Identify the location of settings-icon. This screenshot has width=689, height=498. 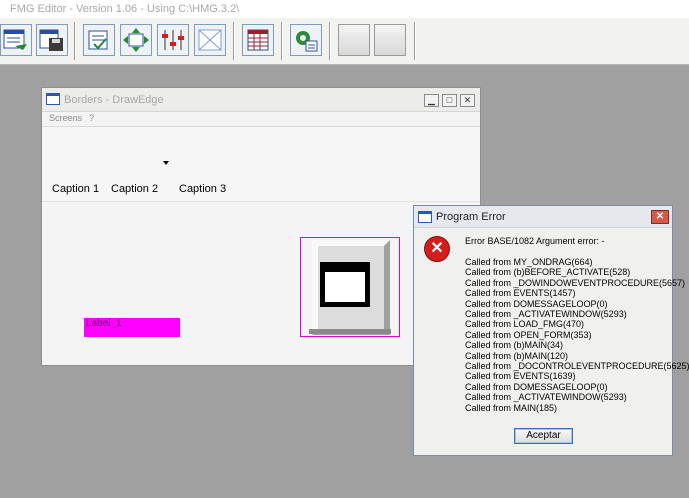
(307, 41).